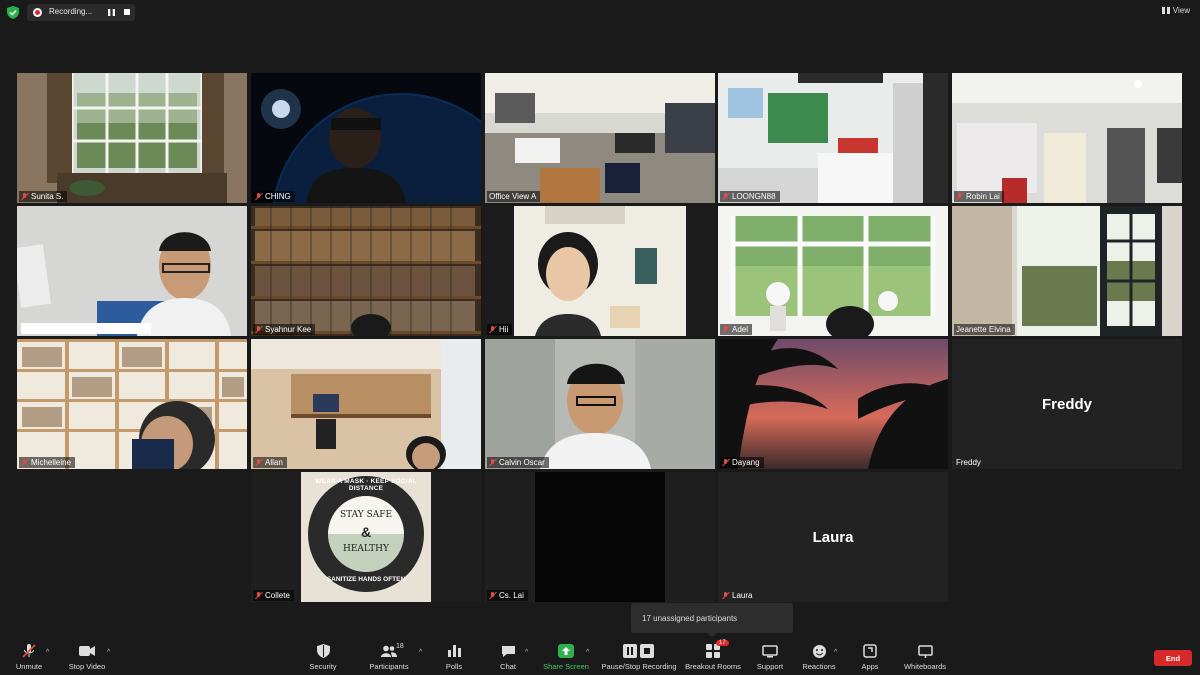 This screenshot has height=675, width=1200. I want to click on chat-options-caret-icon: ^, so click(526, 652).